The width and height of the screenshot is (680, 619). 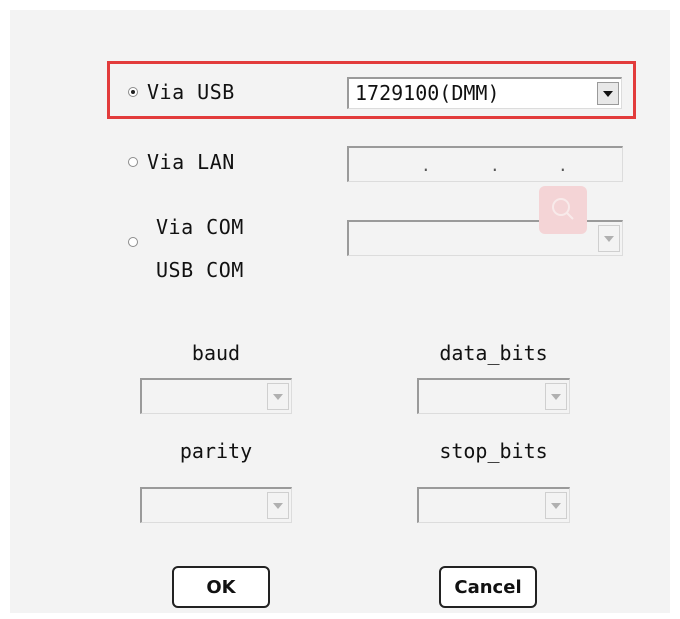 I want to click on data-bits-dropdown-button, so click(x=556, y=396).